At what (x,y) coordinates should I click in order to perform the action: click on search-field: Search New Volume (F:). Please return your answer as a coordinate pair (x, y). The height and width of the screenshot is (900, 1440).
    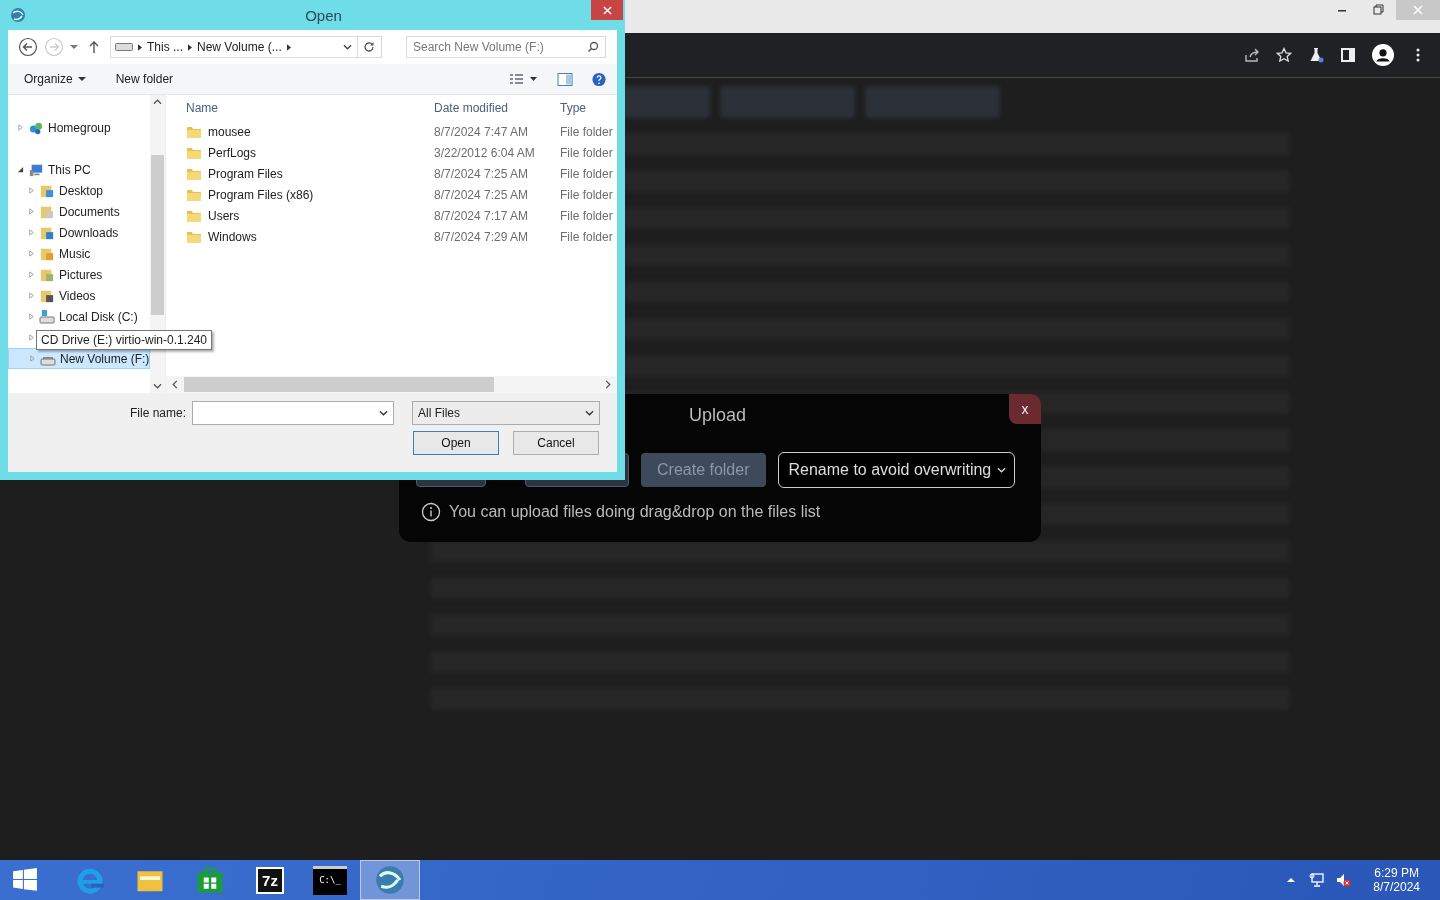
    Looking at the image, I should click on (506, 47).